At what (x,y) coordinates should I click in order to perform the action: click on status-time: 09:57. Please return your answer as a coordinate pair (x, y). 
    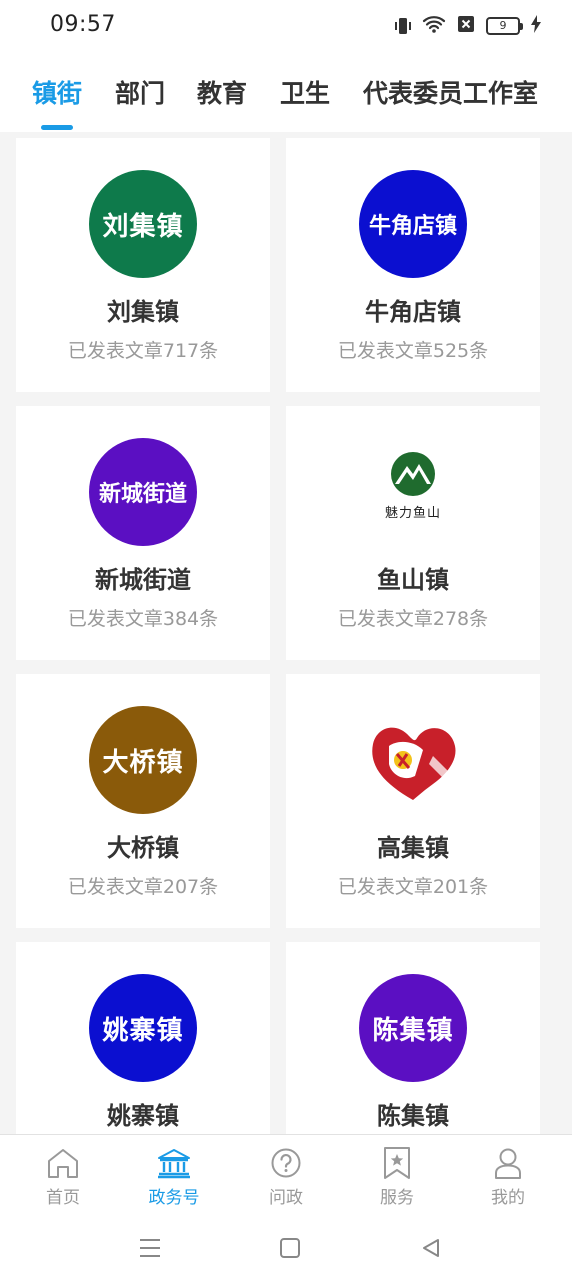
    Looking at the image, I should click on (83, 24).